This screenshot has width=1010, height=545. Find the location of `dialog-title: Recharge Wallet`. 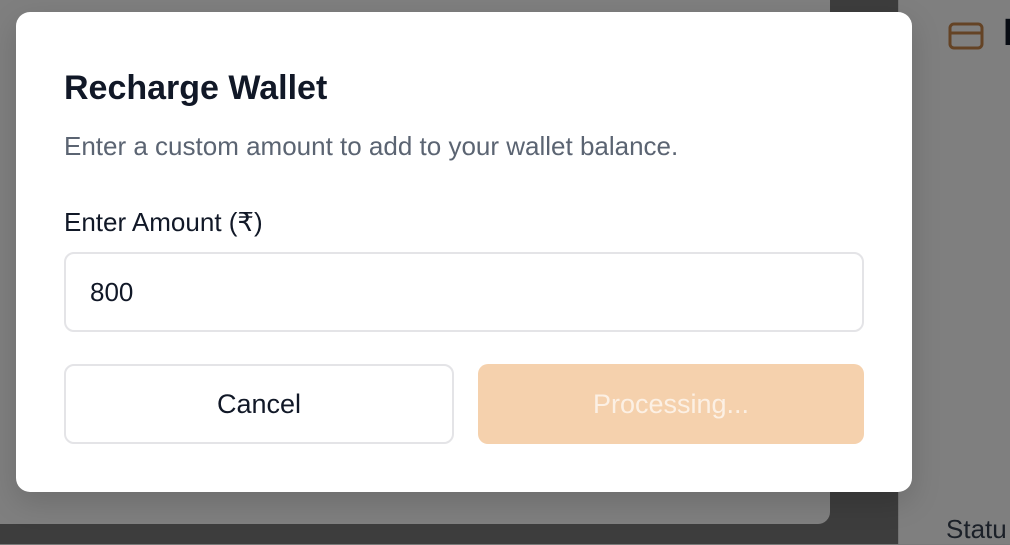

dialog-title: Recharge Wallet is located at coordinates (196, 88).